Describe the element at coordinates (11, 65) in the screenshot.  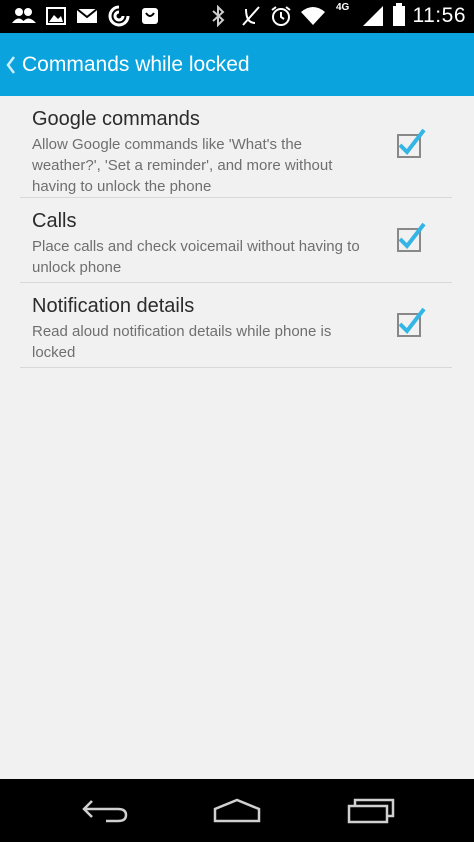
I see `up-navigation-icon` at that location.